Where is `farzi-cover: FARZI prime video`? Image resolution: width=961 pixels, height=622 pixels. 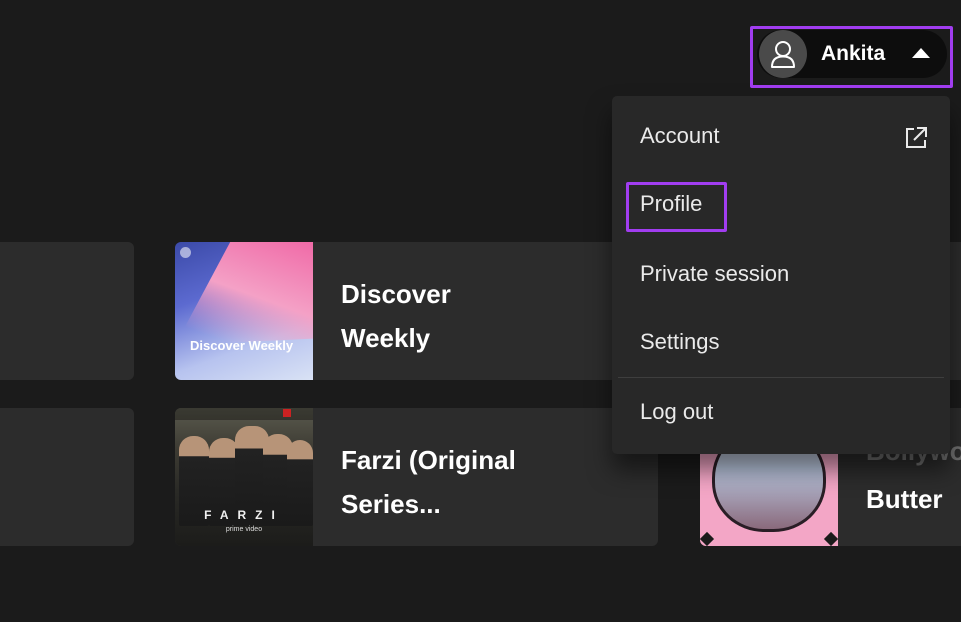
farzi-cover: FARZI prime video is located at coordinates (244, 477).